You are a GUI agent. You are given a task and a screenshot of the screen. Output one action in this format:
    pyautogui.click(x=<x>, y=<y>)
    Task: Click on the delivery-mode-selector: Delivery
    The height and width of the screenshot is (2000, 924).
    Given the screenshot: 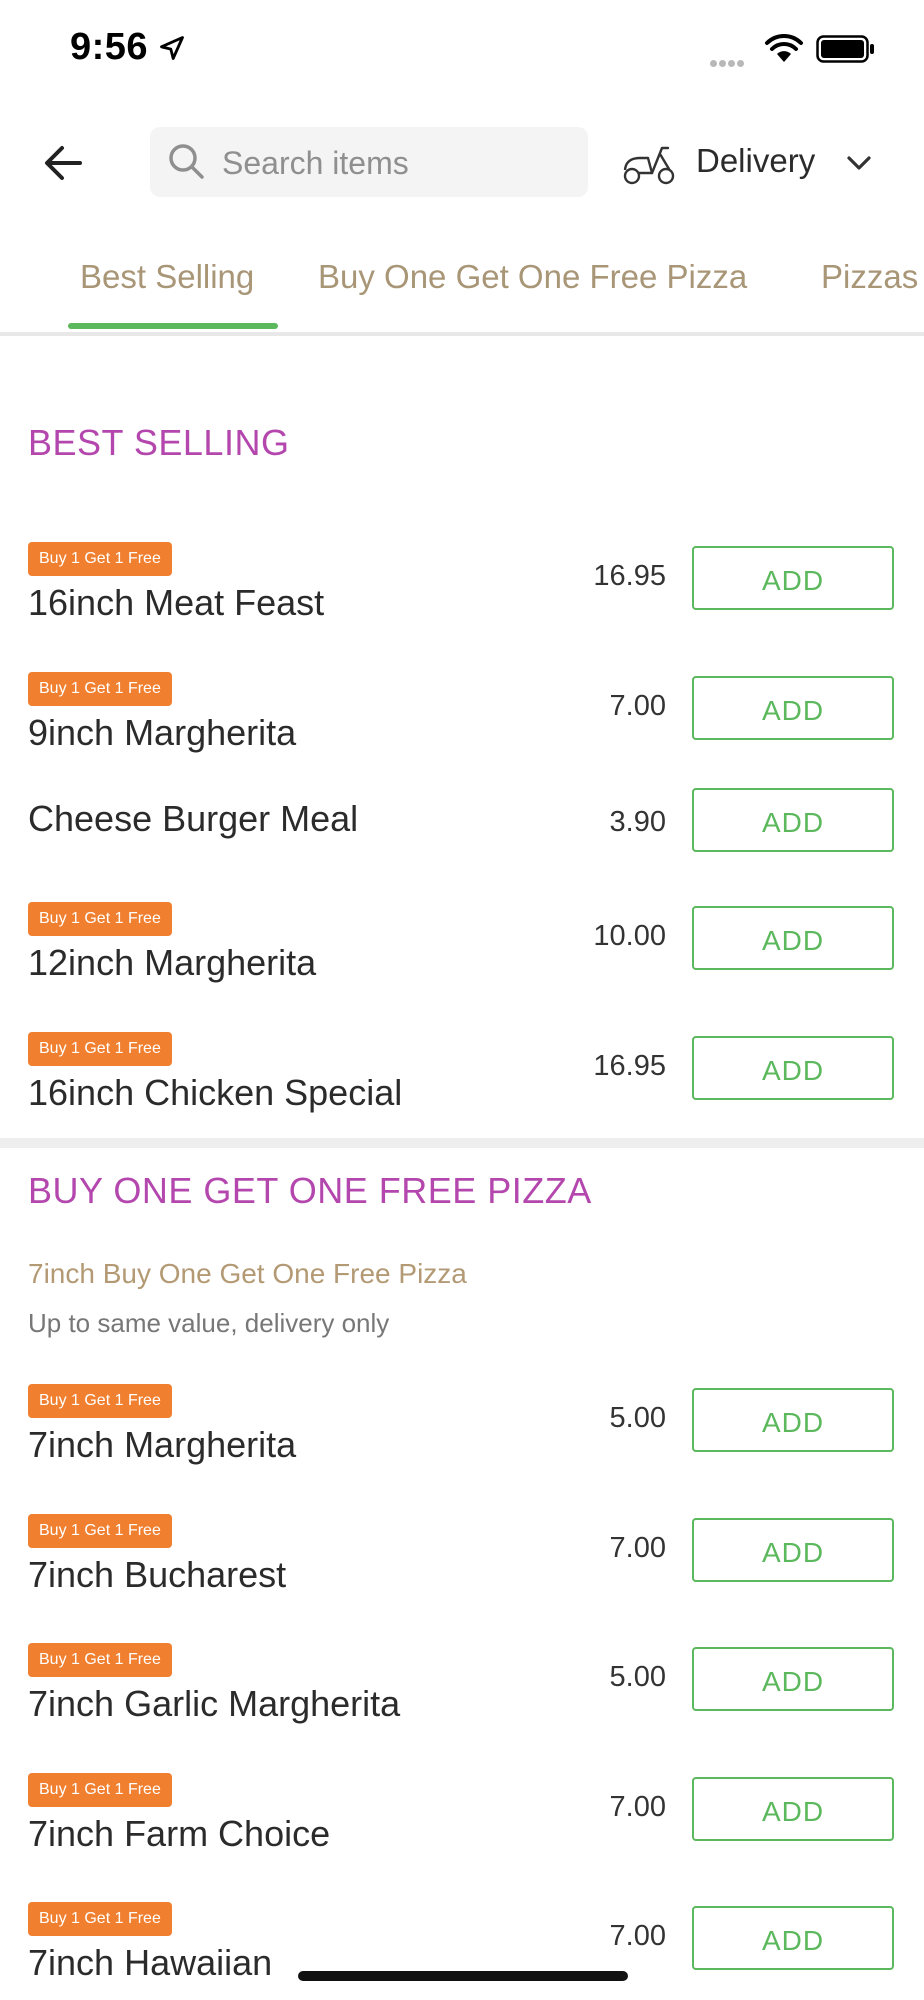 What is the action you would take?
    pyautogui.click(x=752, y=163)
    